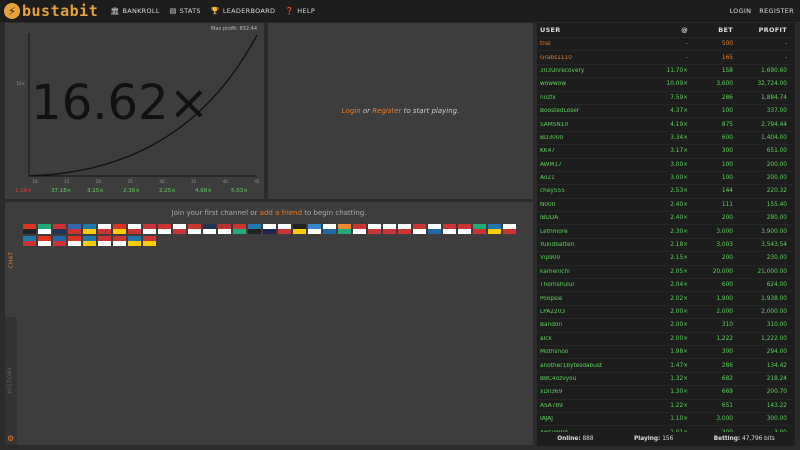 The height and width of the screenshot is (450, 800). What do you see at coordinates (666, 324) in the screenshot?
I see `table-row: Bandon 2.00× 310 310.00` at bounding box center [666, 324].